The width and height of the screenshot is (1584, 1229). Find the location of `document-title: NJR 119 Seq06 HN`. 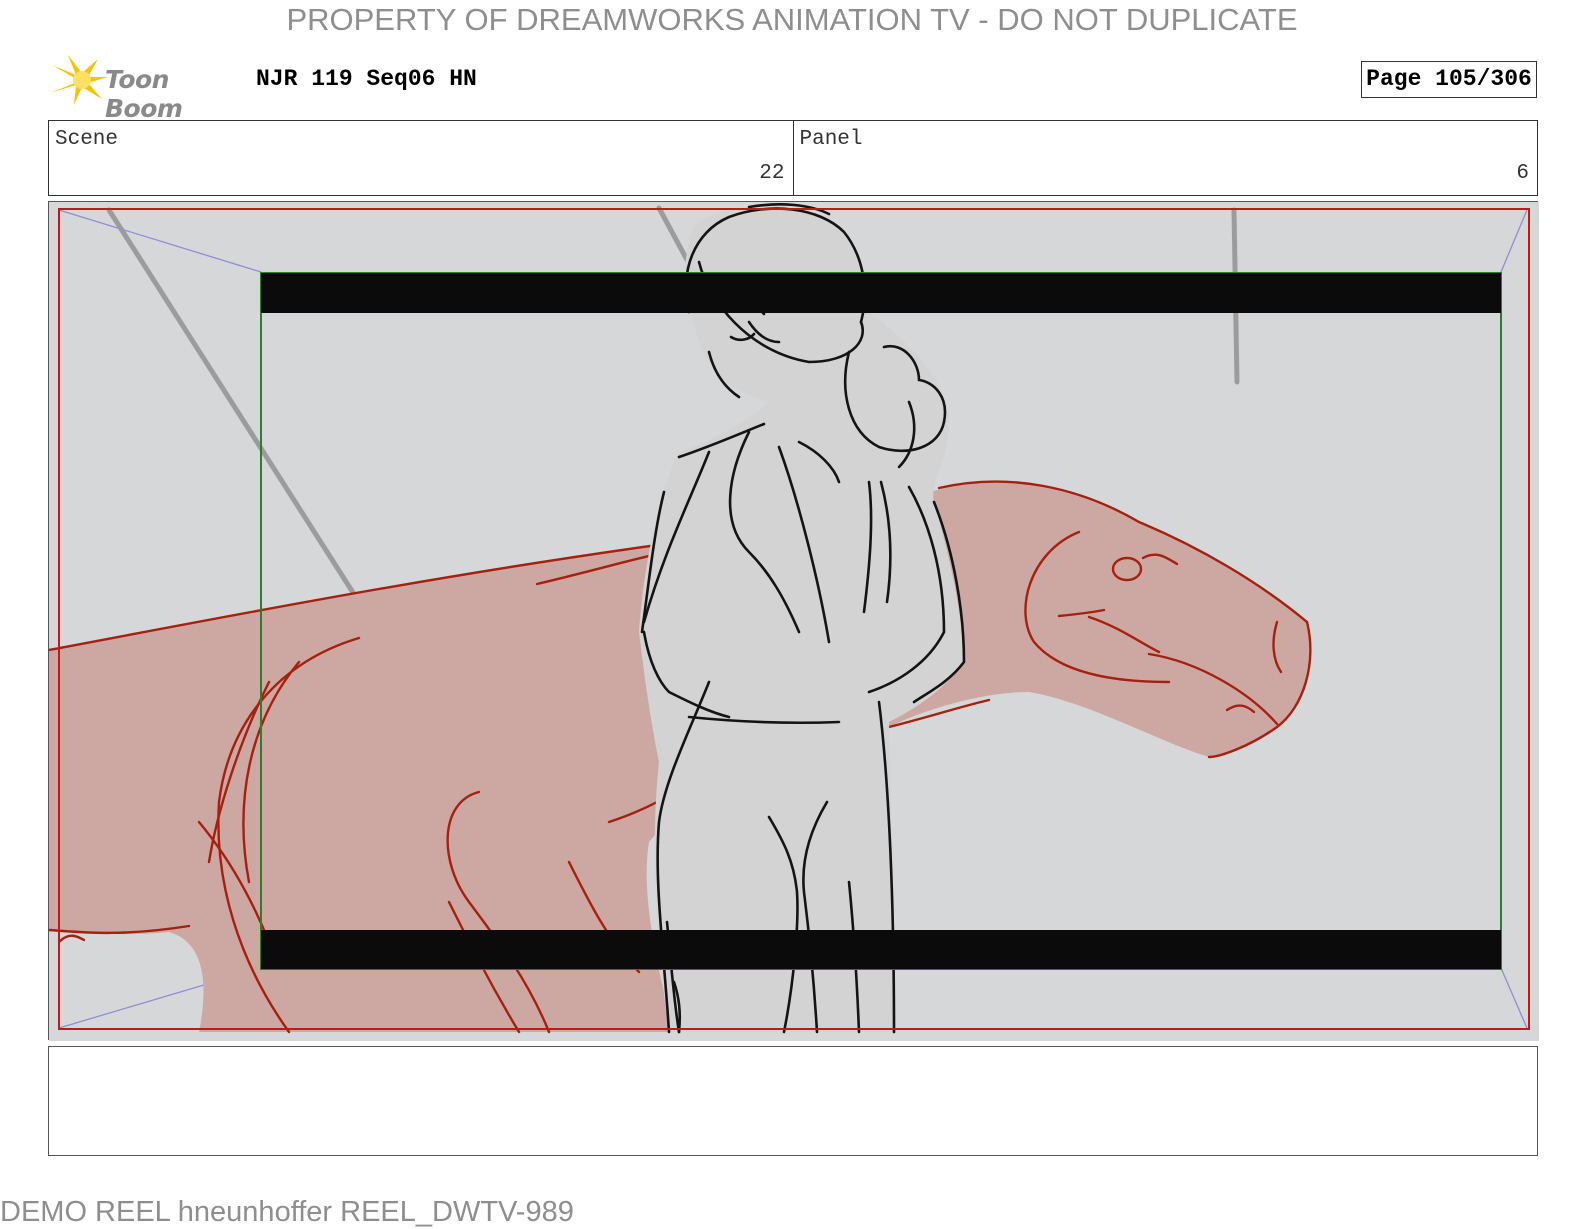

document-title: NJR 119 Seq06 HN is located at coordinates (366, 79).